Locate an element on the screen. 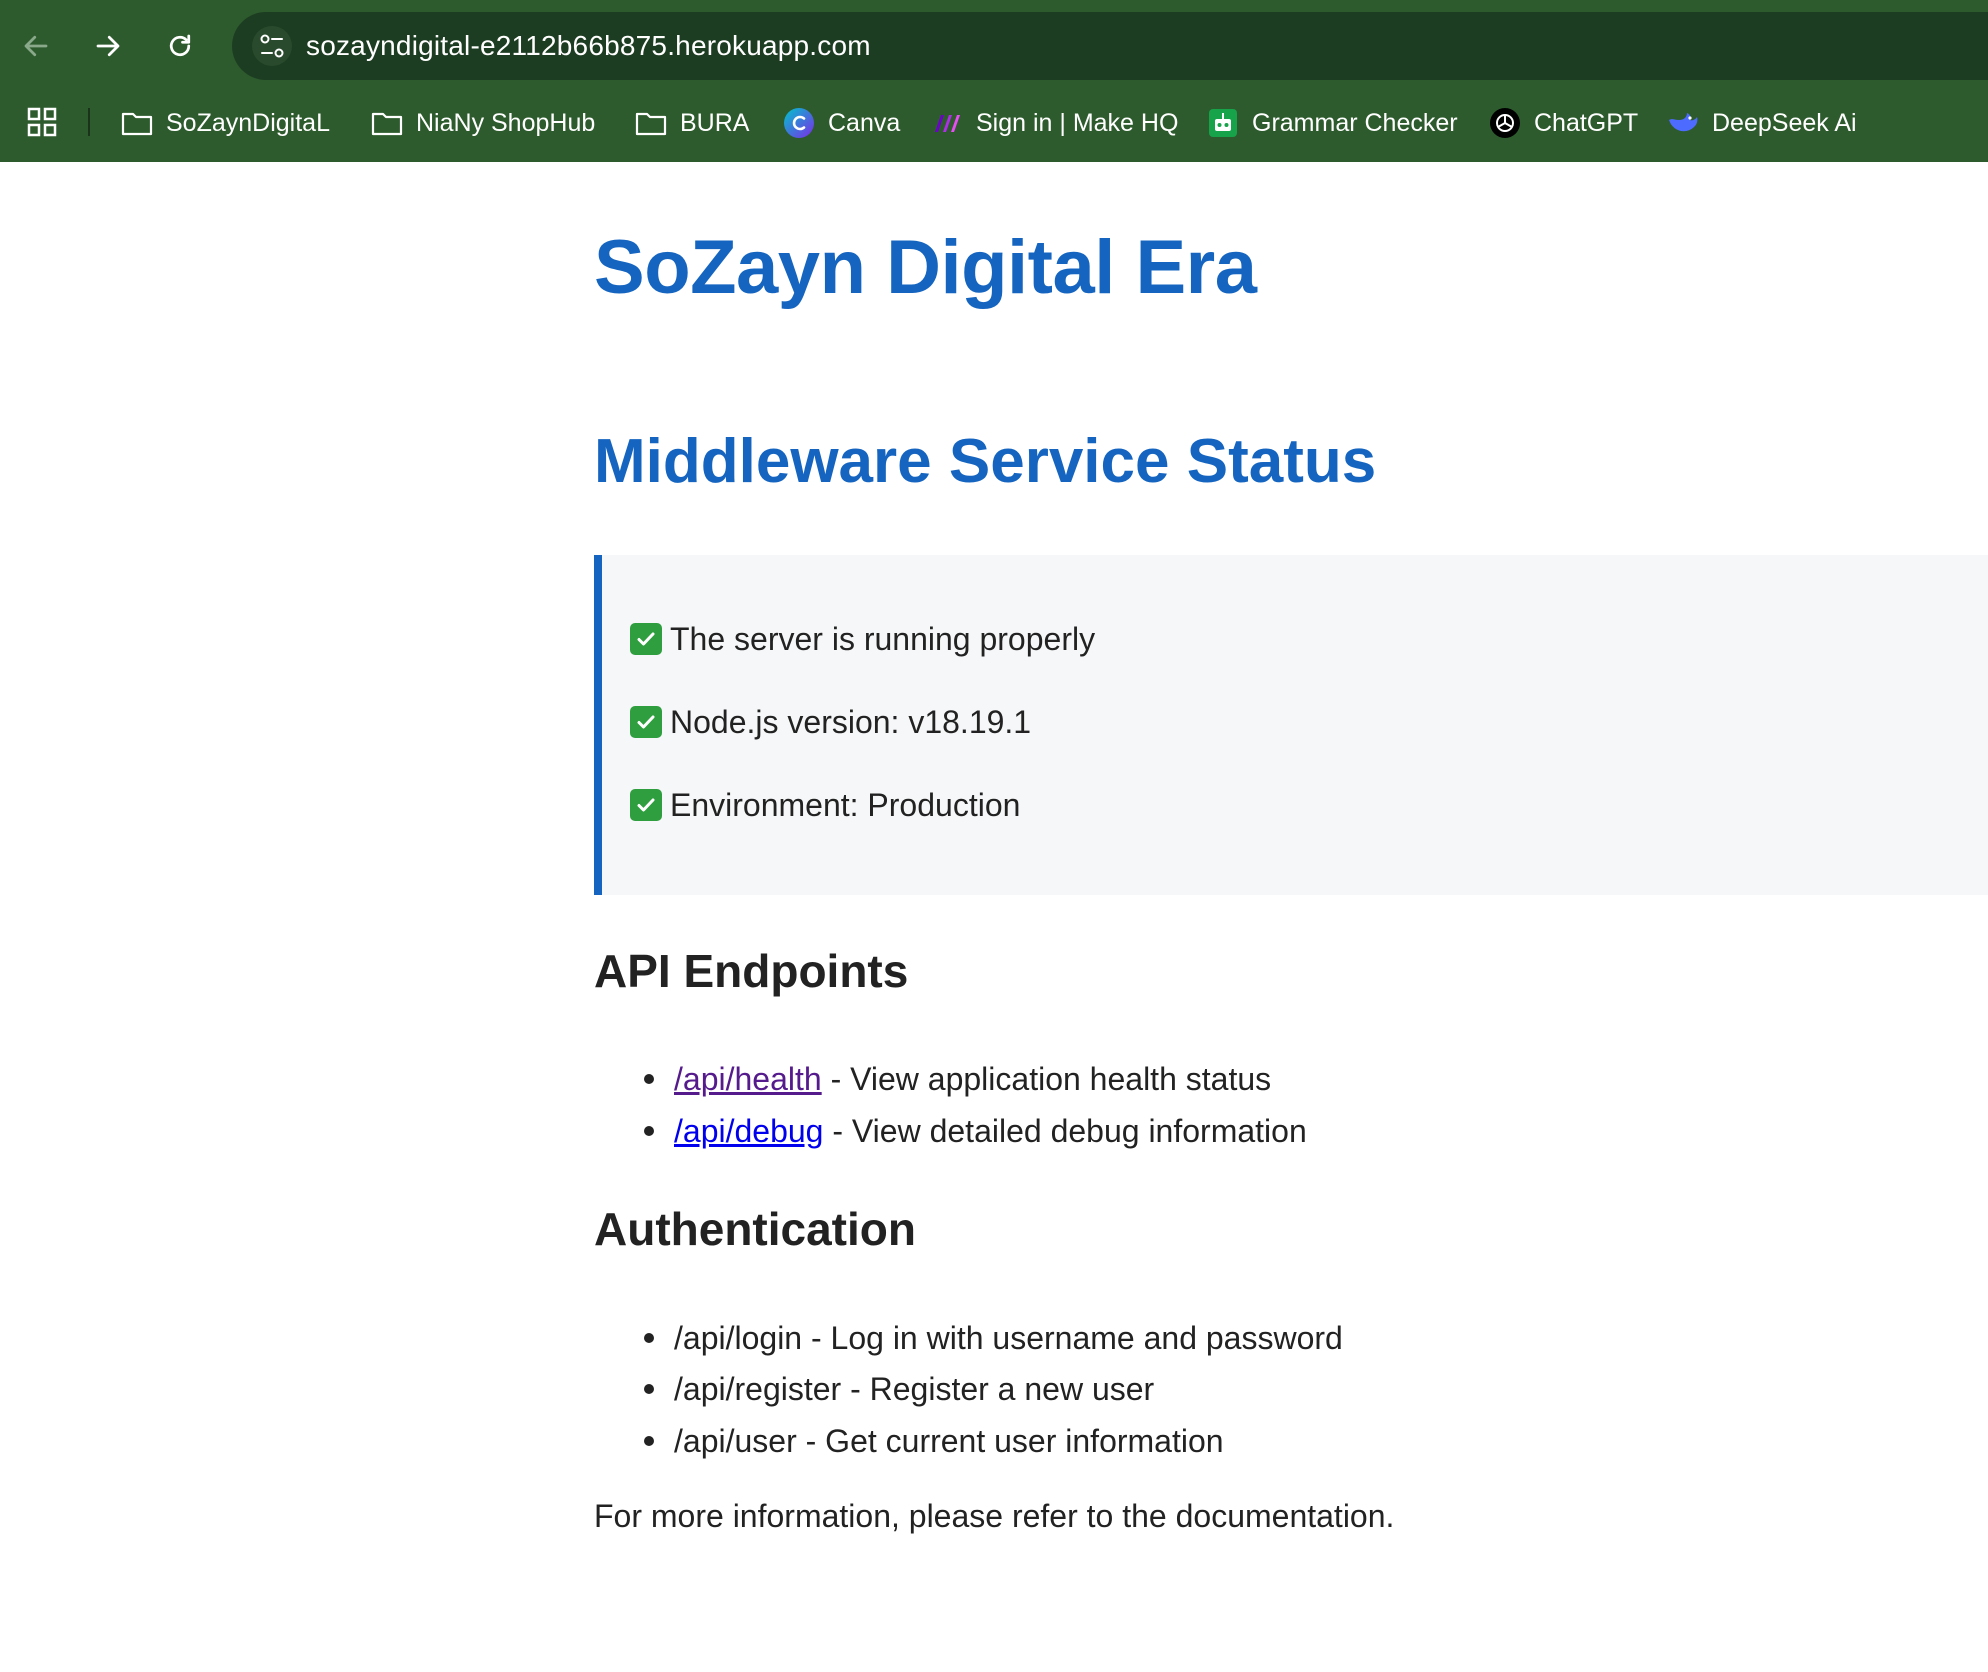 The image size is (1988, 1672). page-title: SoZayn Digital Era is located at coordinates (925, 267).